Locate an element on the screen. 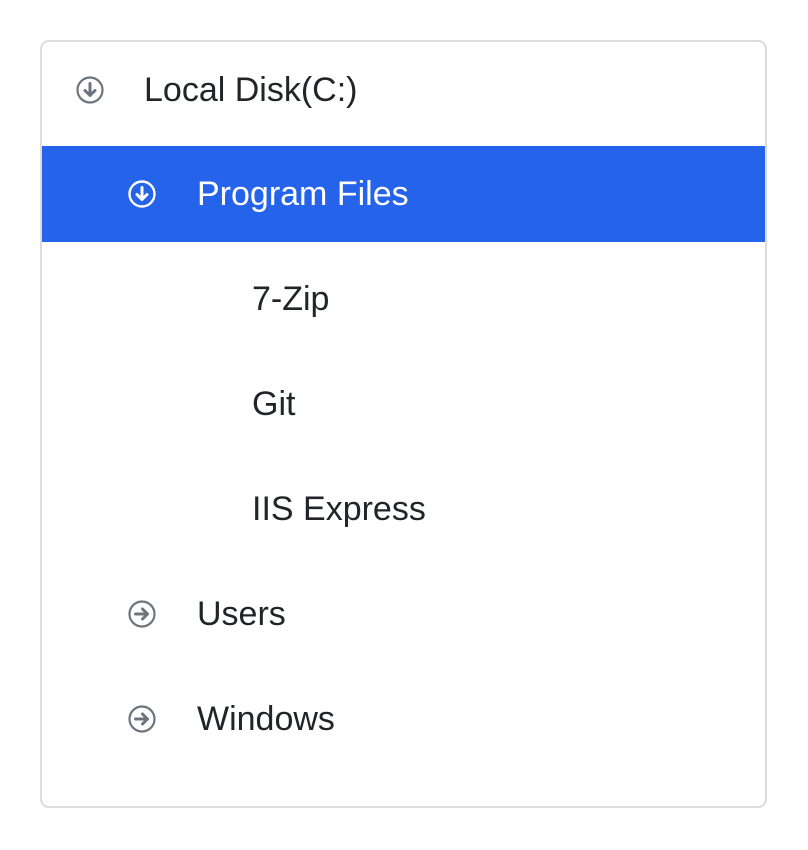 The width and height of the screenshot is (808, 850). tree-node-iis-express: IIS Express is located at coordinates (403, 509).